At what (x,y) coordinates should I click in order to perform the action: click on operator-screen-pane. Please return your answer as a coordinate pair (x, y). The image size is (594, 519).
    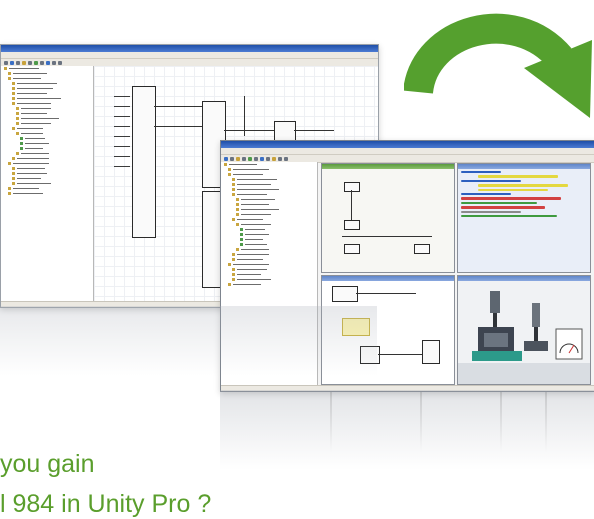
    Looking at the image, I should click on (524, 330).